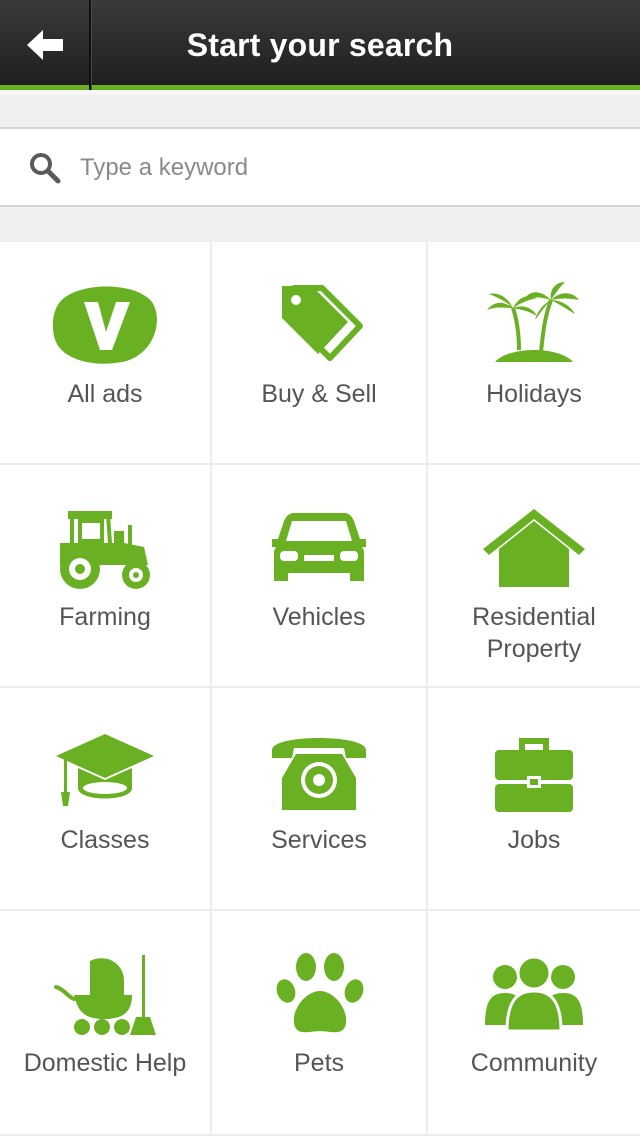 Image resolution: width=640 pixels, height=1136 pixels. I want to click on category-services: Services, so click(320, 799).